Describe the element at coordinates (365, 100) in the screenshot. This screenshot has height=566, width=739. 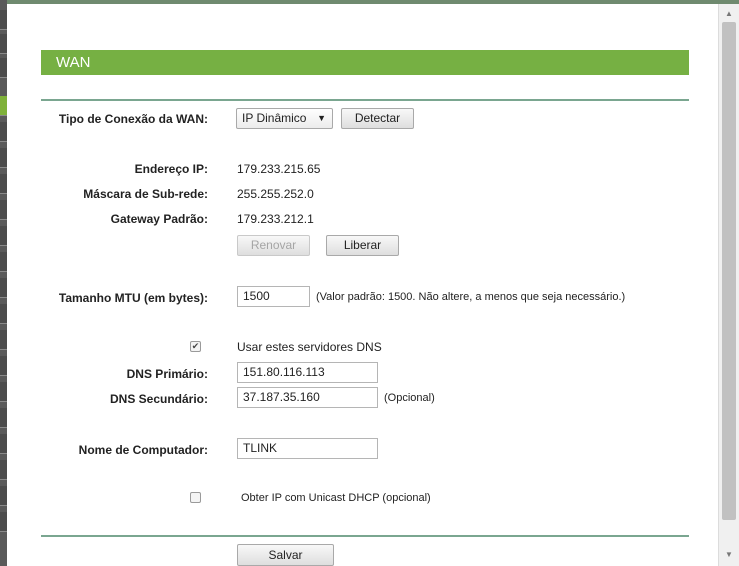
I see `top-divider` at that location.